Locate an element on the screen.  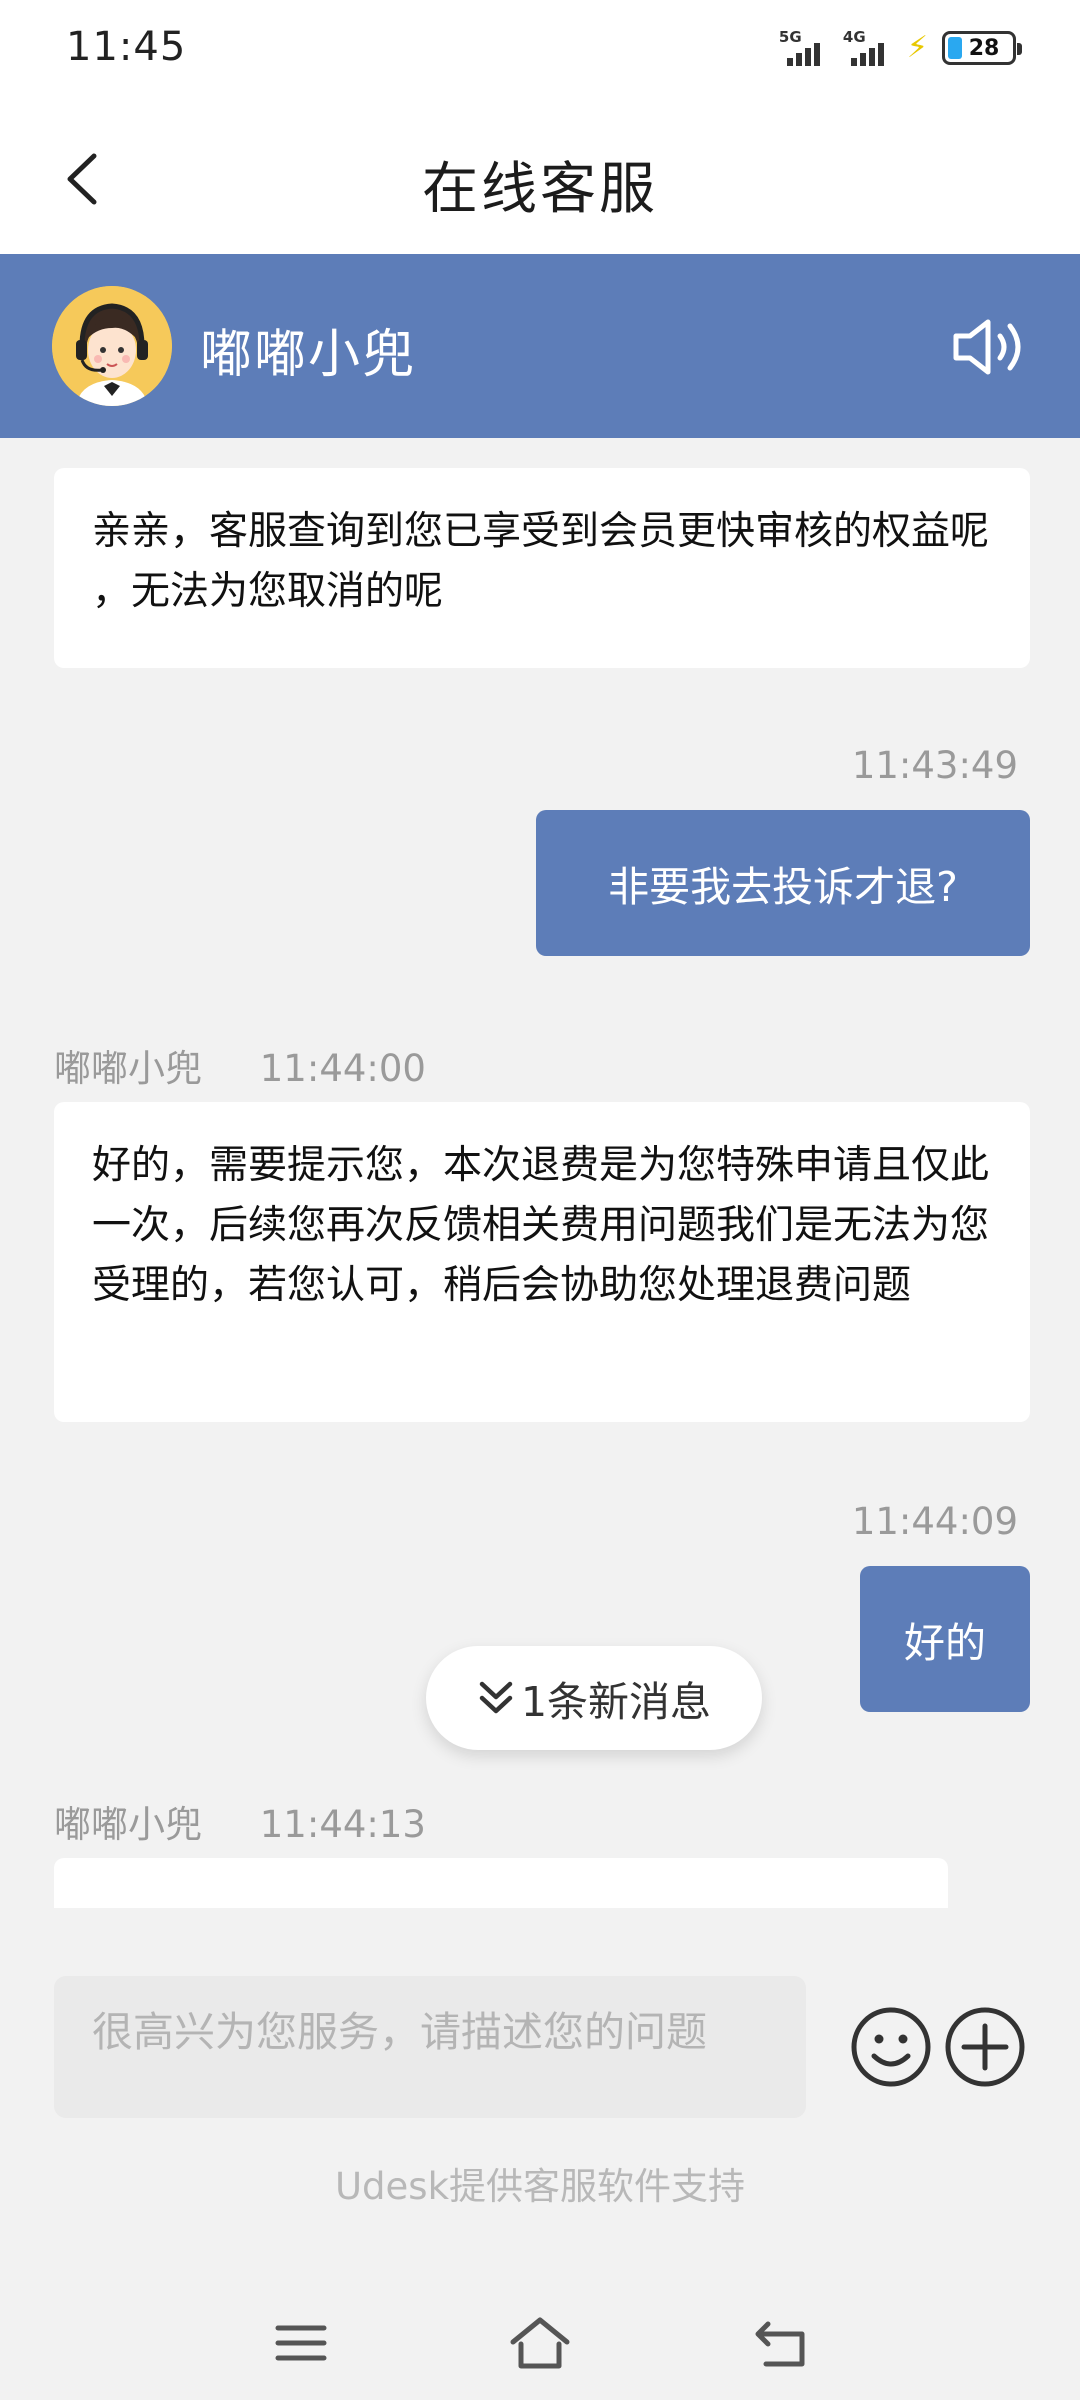
new-message-button: 1条新消息 is located at coordinates (594, 1698).